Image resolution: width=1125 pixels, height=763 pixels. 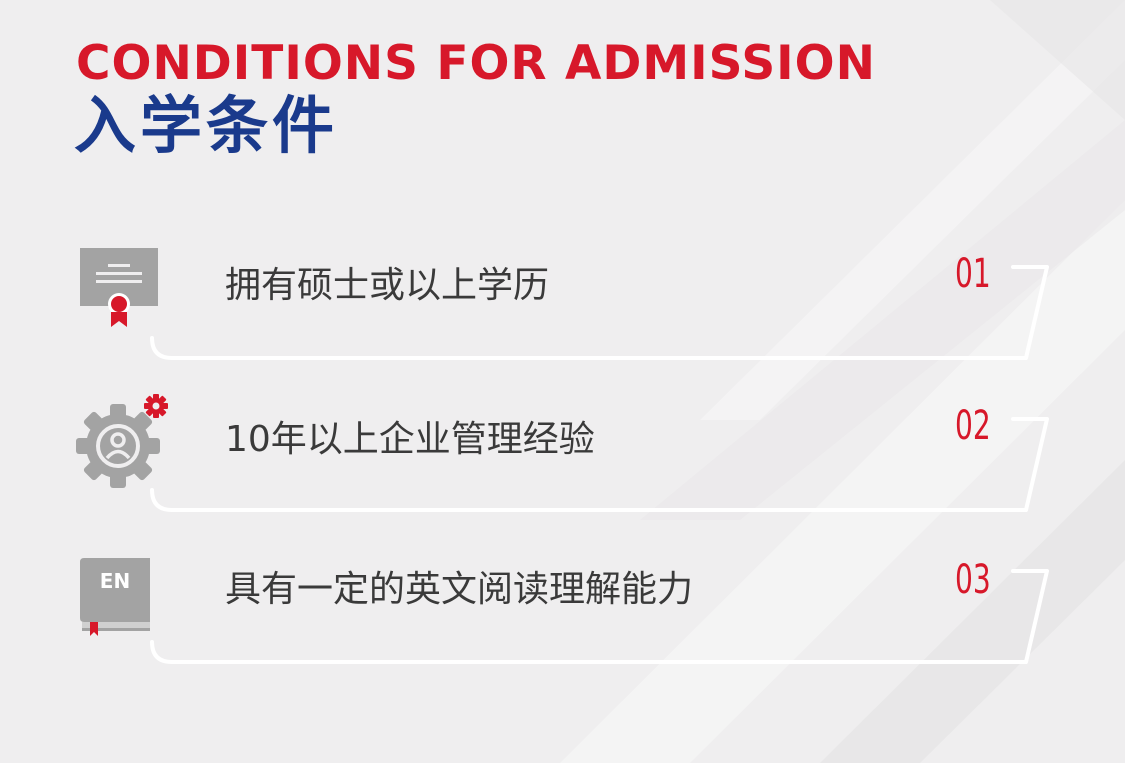 What do you see at coordinates (115, 581) in the screenshot?
I see `book-label: EN` at bounding box center [115, 581].